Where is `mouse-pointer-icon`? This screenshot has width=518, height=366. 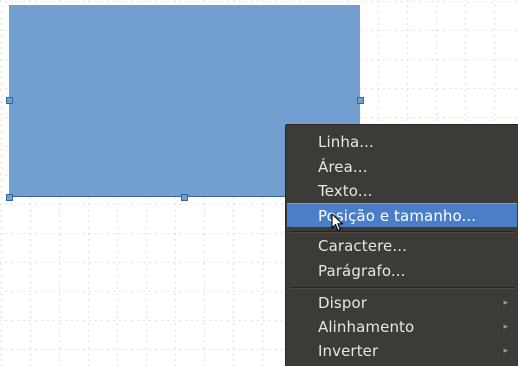
mouse-pointer-icon is located at coordinates (337, 222).